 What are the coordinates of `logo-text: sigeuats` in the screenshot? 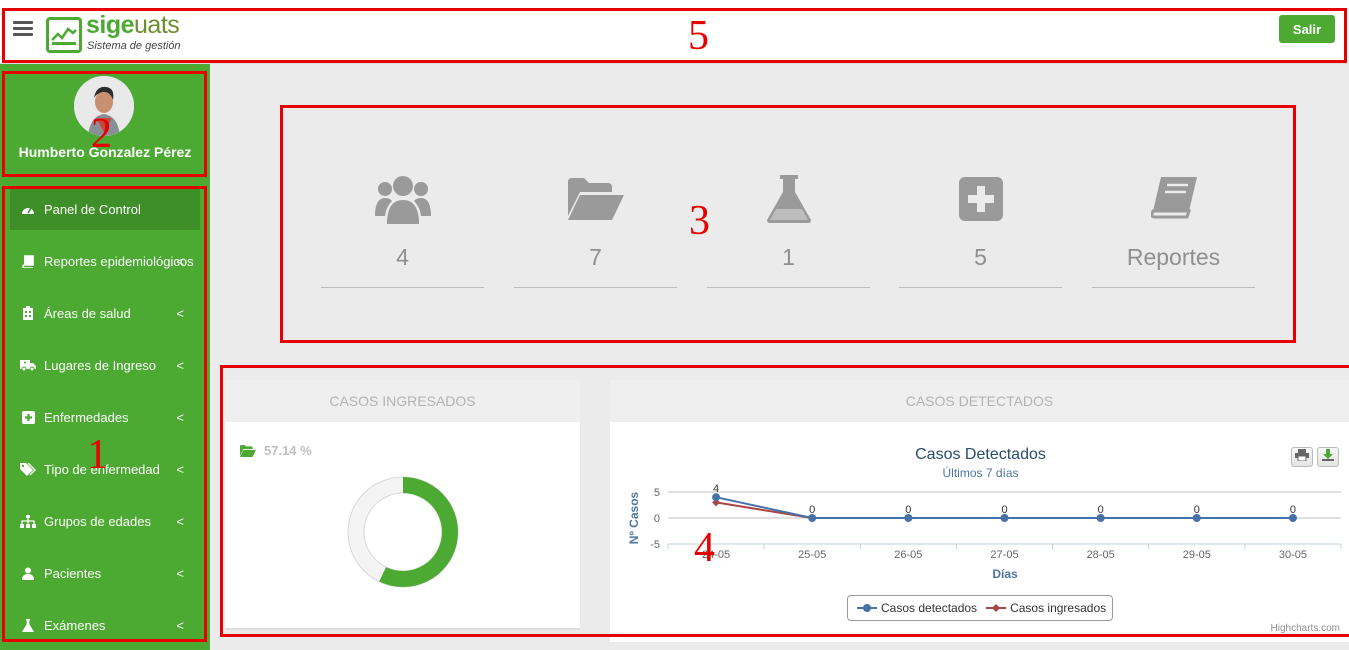 It's located at (133, 25).